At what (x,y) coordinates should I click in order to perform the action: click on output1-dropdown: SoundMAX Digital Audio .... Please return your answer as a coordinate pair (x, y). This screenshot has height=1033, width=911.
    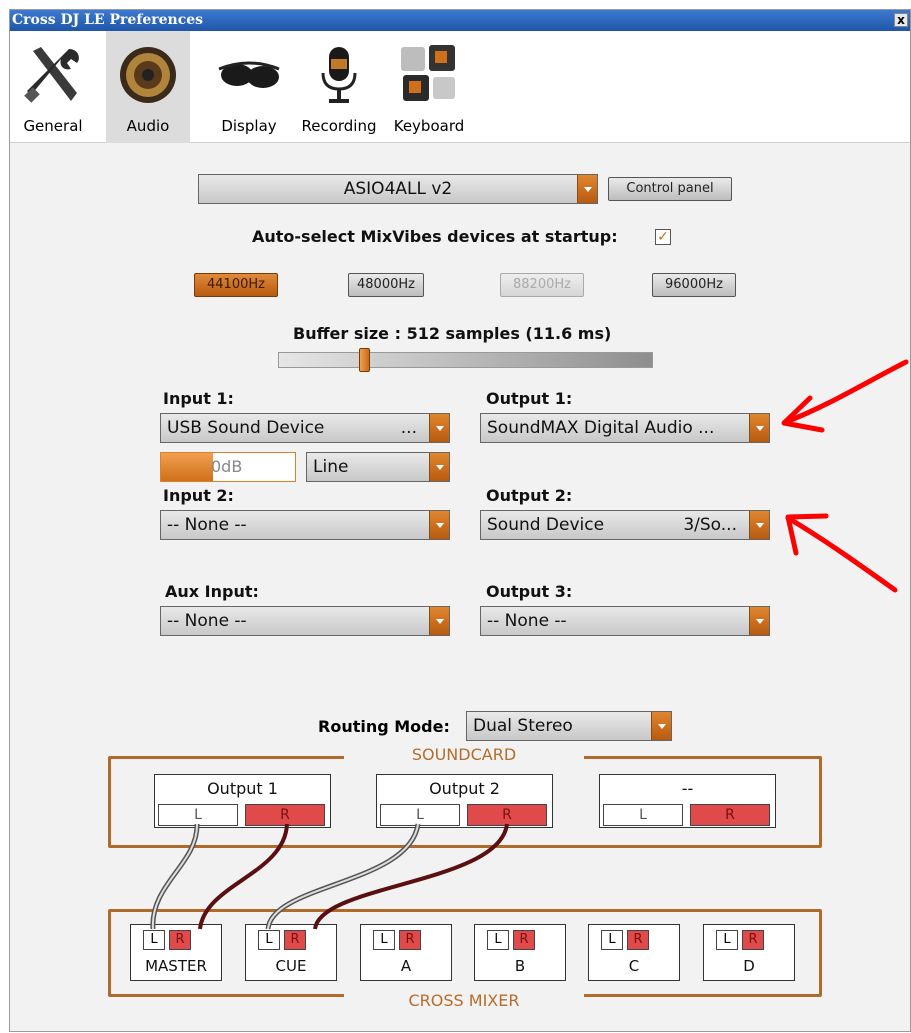
    Looking at the image, I should click on (625, 428).